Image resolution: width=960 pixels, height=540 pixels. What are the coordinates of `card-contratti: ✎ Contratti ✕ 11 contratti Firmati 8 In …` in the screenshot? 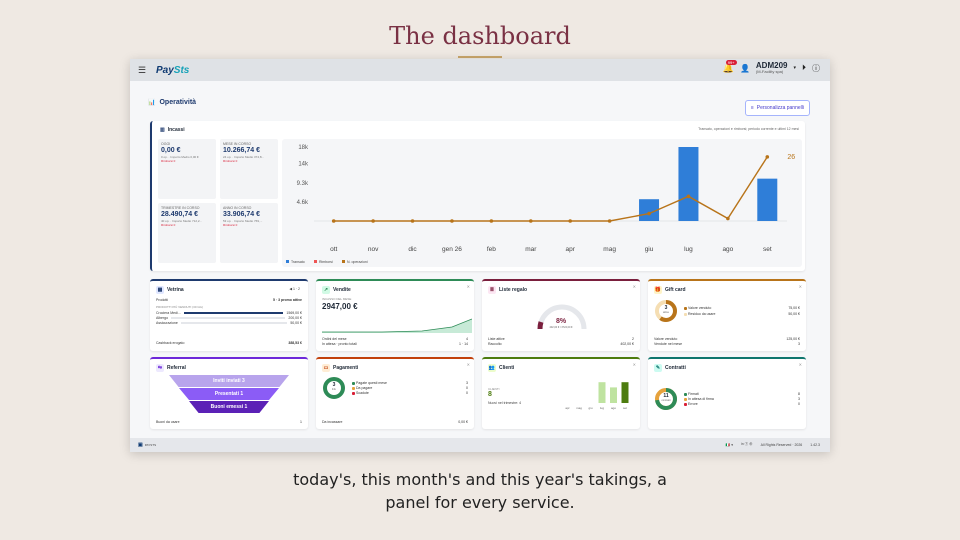 It's located at (727, 393).